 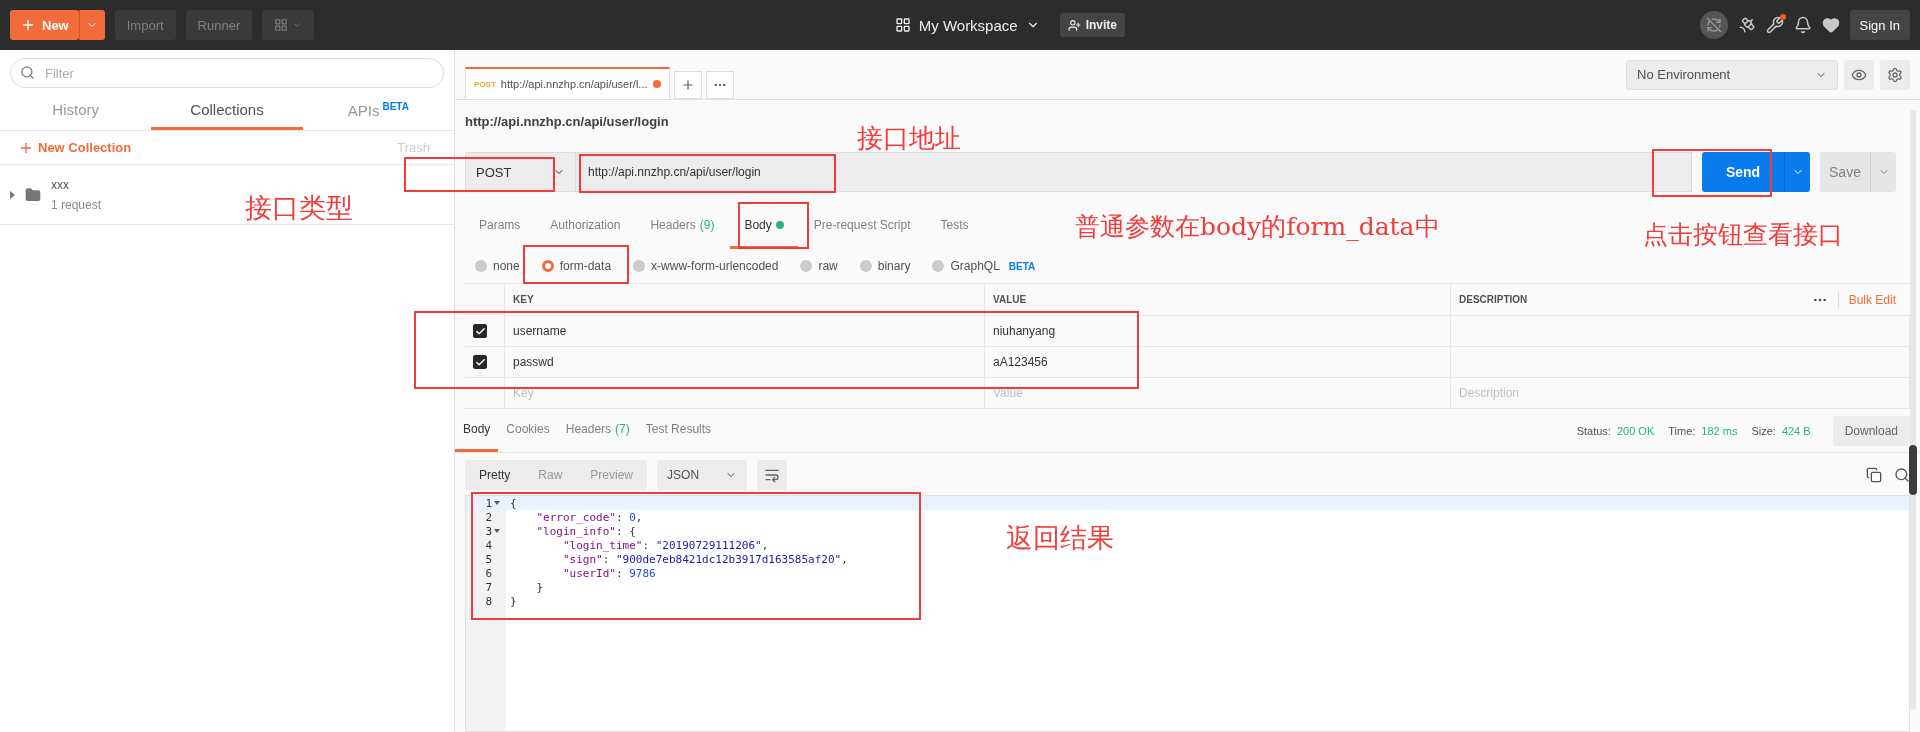 What do you see at coordinates (954, 226) in the screenshot?
I see `request-section-tab: Tests` at bounding box center [954, 226].